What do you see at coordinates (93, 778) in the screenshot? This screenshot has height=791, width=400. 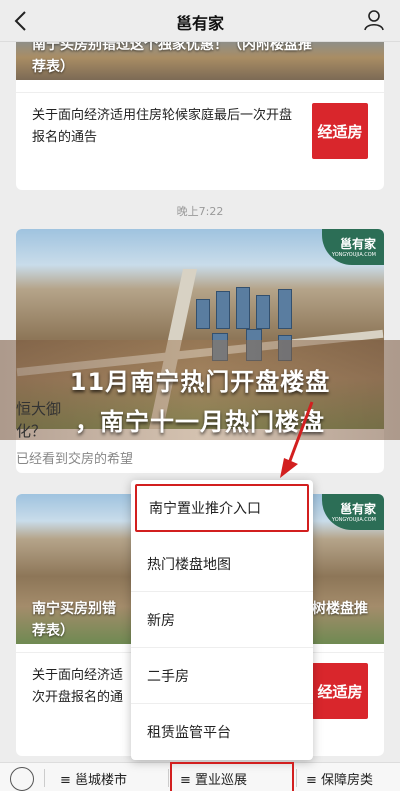 I see `tab-yongcheng-market: ≡ 邕城楼市` at bounding box center [93, 778].